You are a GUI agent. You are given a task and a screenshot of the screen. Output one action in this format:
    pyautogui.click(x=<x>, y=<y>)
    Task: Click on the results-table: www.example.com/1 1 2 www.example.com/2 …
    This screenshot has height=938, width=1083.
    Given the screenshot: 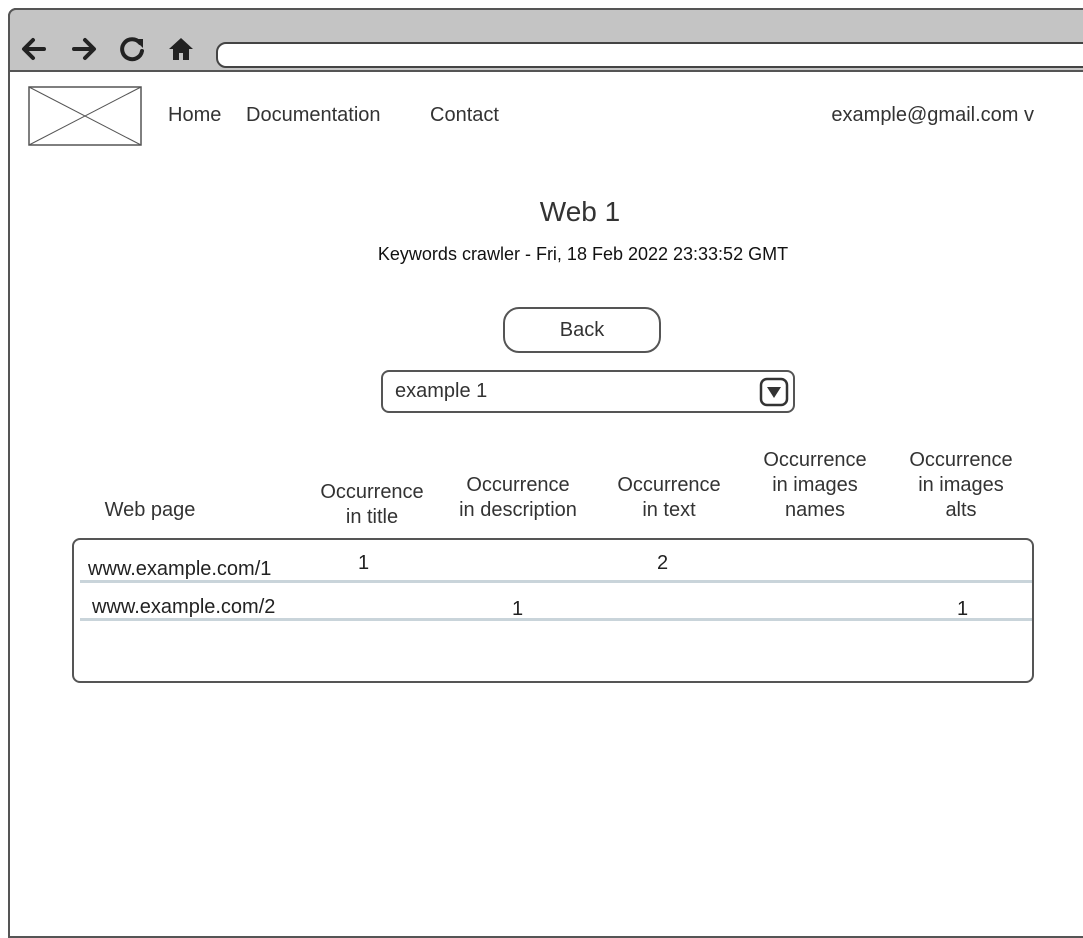 What is the action you would take?
    pyautogui.click(x=553, y=610)
    